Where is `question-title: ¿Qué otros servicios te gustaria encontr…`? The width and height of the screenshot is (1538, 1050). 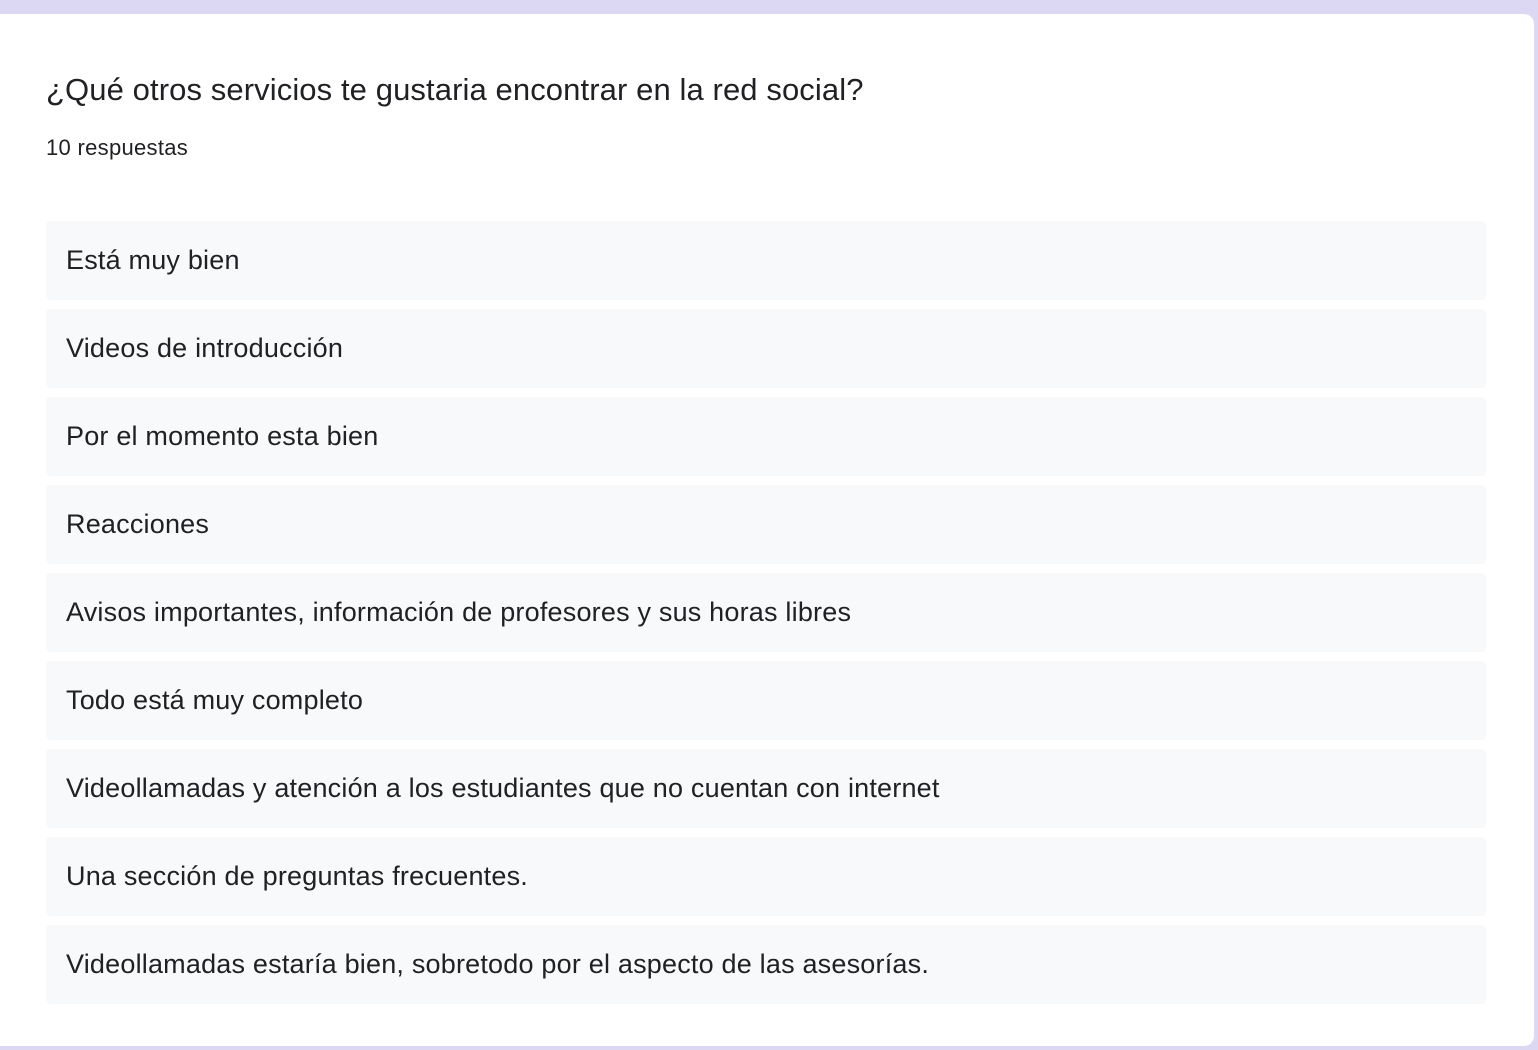
question-title: ¿Qué otros servicios te gustaria encontr… is located at coordinates (455, 89).